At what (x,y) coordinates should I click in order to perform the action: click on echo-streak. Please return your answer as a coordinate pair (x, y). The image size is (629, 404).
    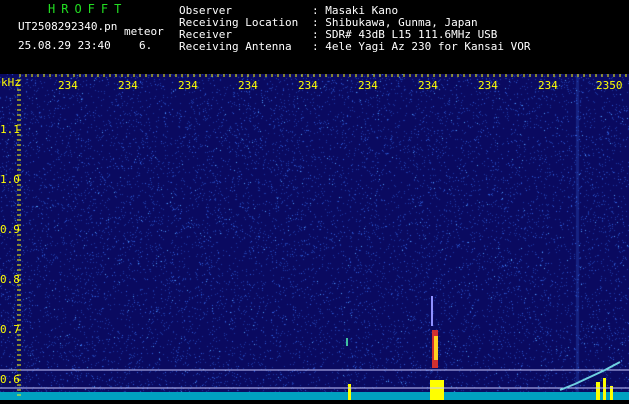
    Looking at the image, I should click on (432, 311).